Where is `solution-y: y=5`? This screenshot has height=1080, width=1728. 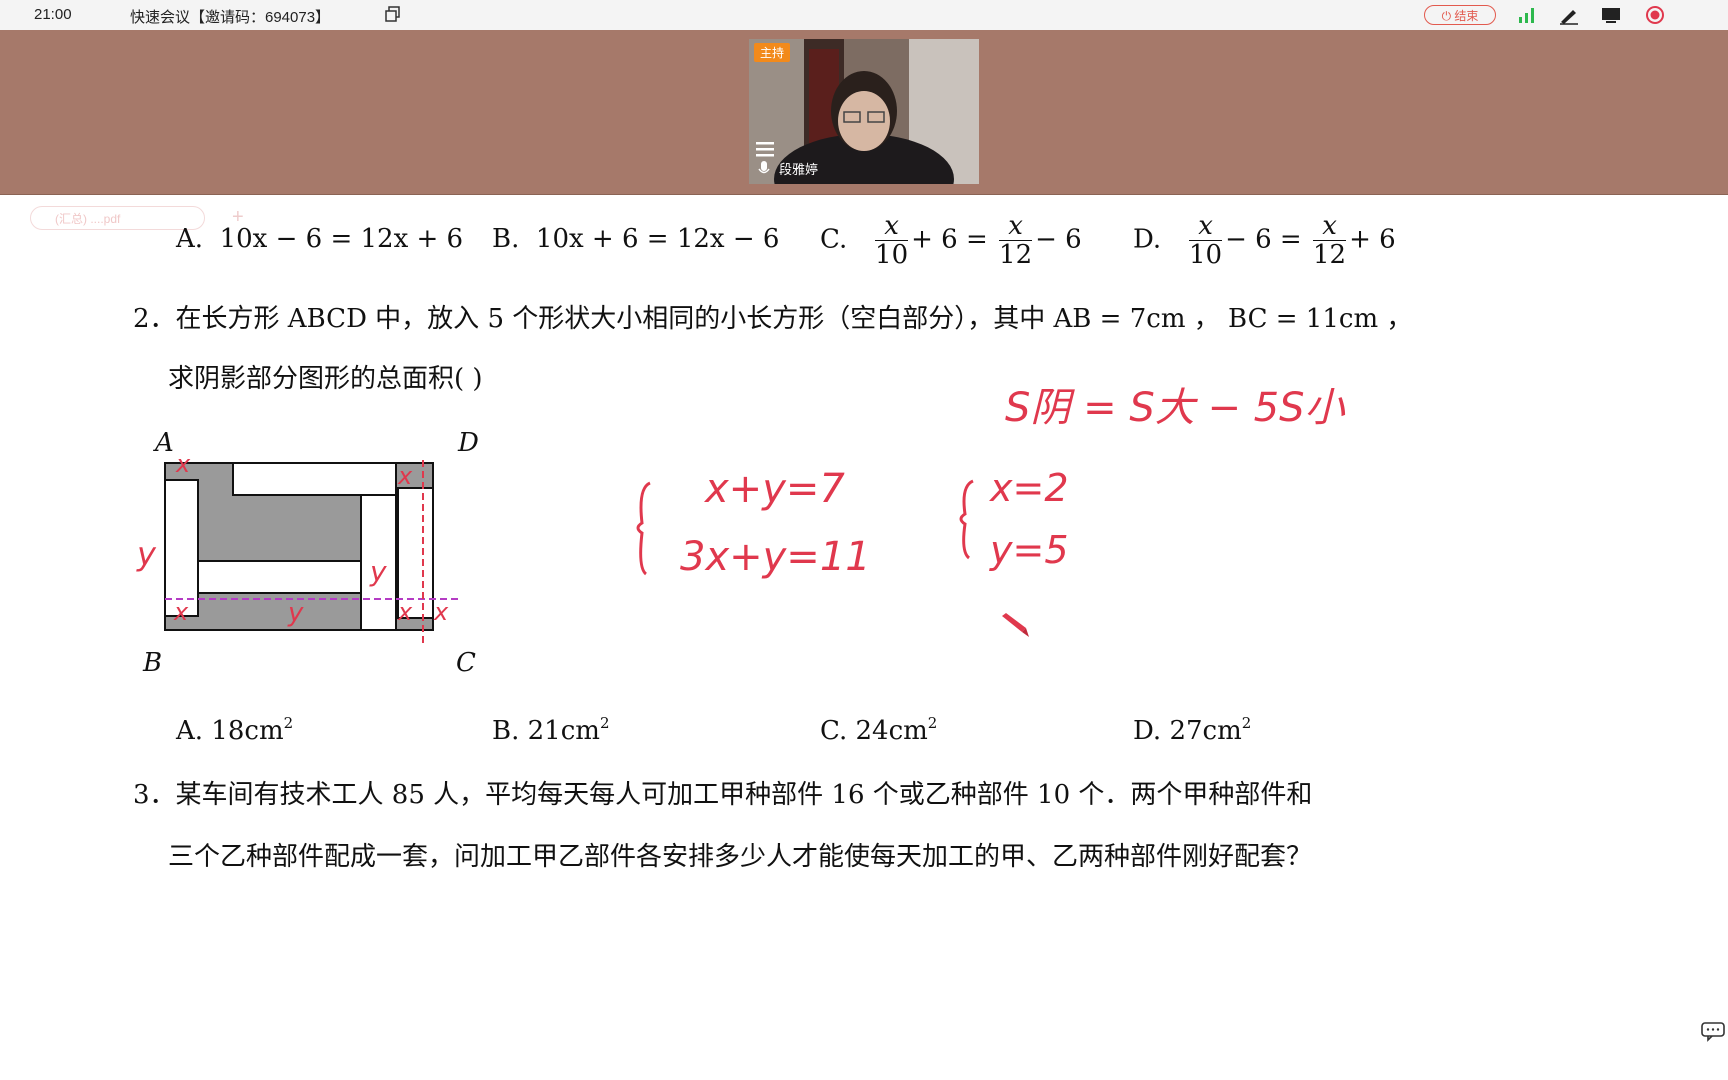
solution-y: y=5 is located at coordinates (1029, 550).